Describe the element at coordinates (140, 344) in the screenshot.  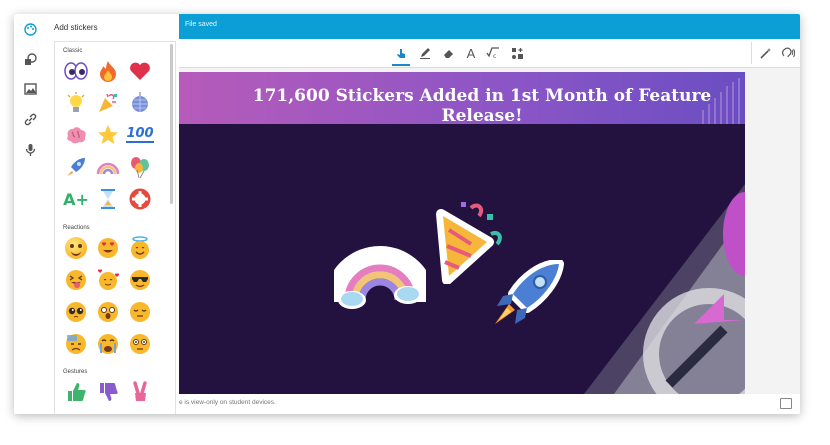
I see `sticker-flushed` at that location.